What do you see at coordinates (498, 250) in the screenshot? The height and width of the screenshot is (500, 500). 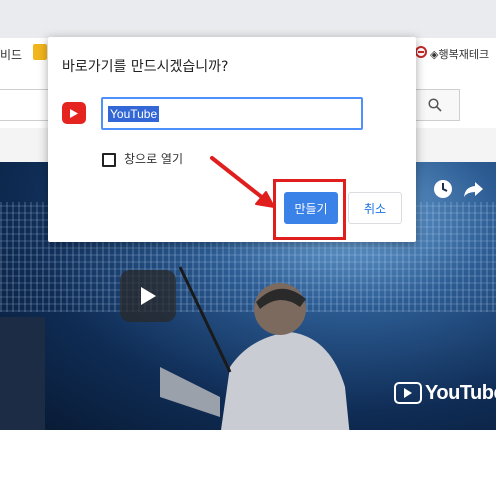 I see `page-right-edge` at bounding box center [498, 250].